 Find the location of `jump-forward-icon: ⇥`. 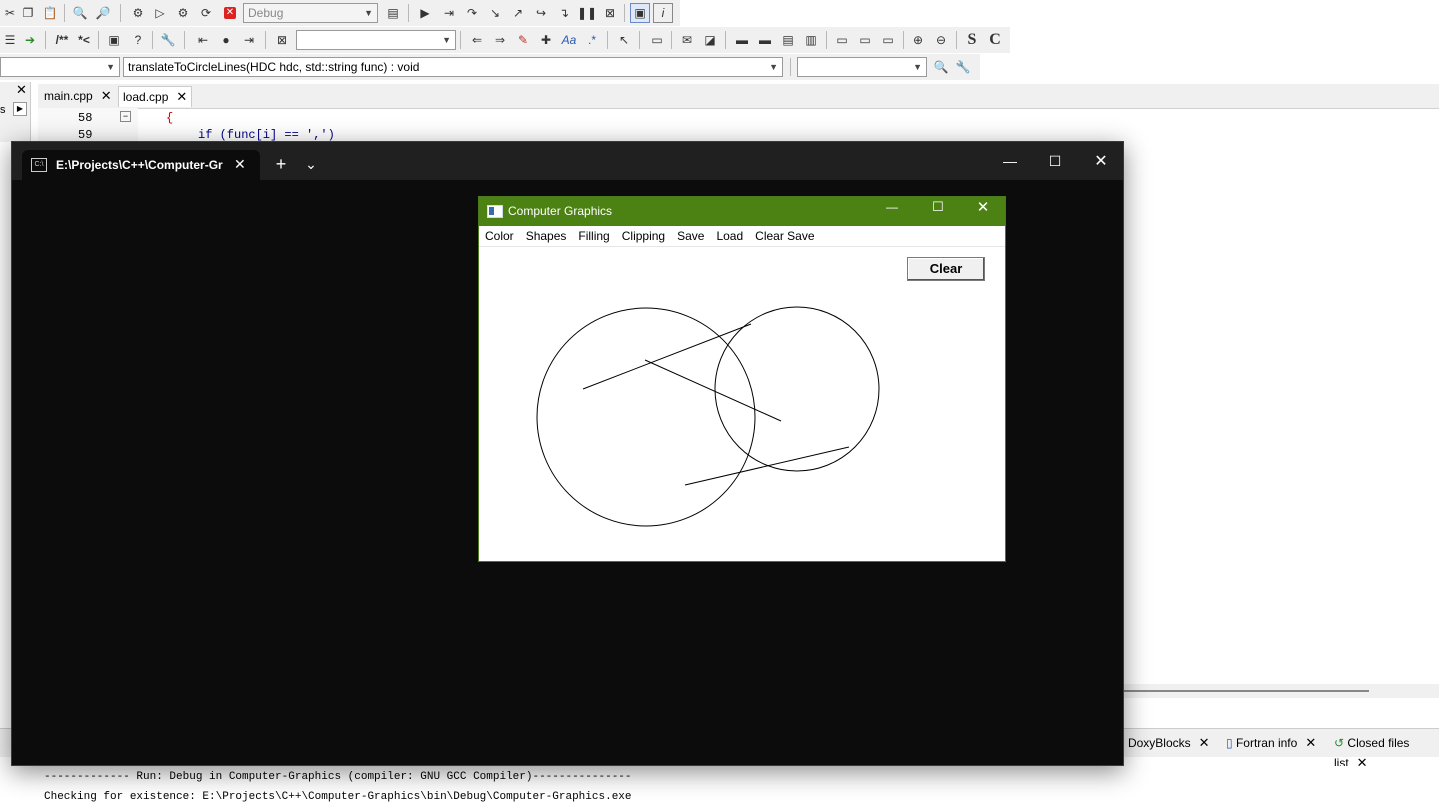

jump-forward-icon: ⇥ is located at coordinates (249, 40).